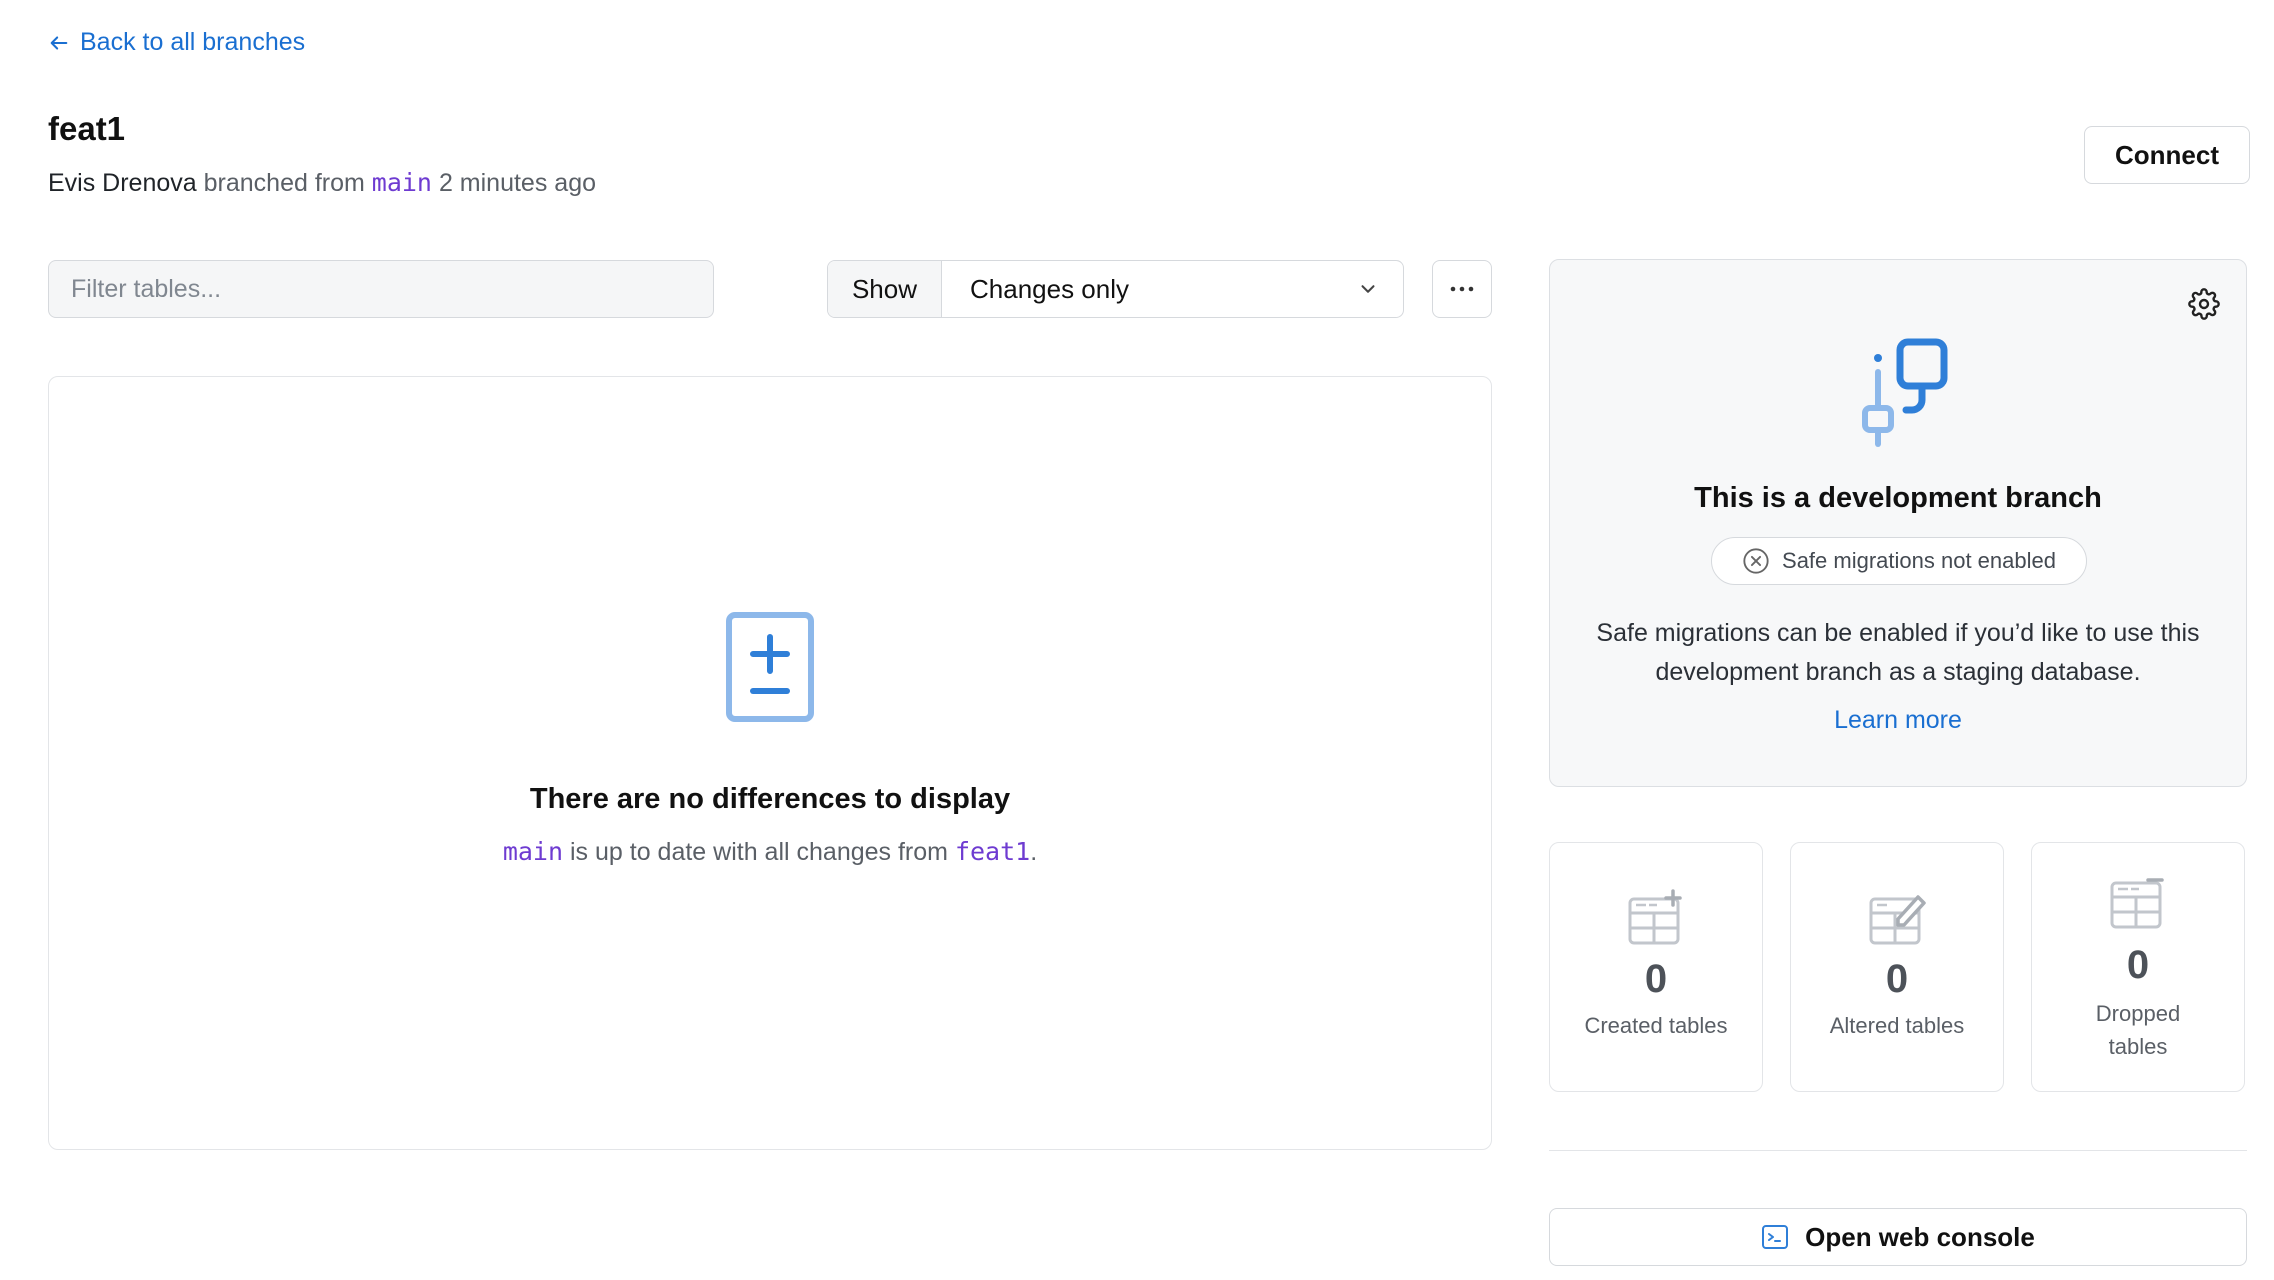 This screenshot has height=1280, width=2274. What do you see at coordinates (770, 799) in the screenshot?
I see `empty-state-title: There are no differences to display` at bounding box center [770, 799].